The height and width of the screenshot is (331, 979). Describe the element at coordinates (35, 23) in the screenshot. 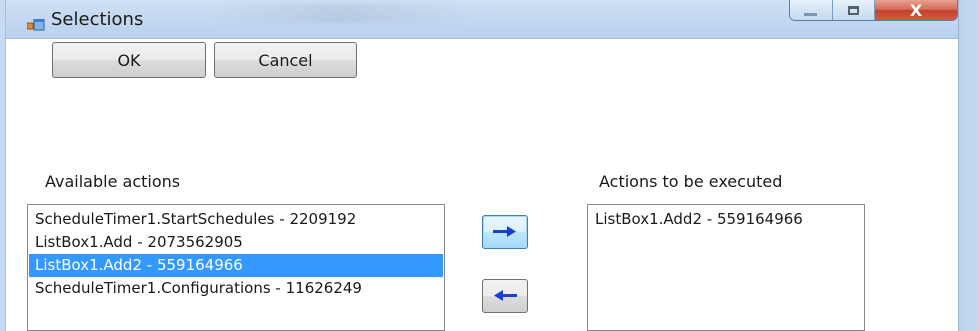

I see `app-icon` at that location.